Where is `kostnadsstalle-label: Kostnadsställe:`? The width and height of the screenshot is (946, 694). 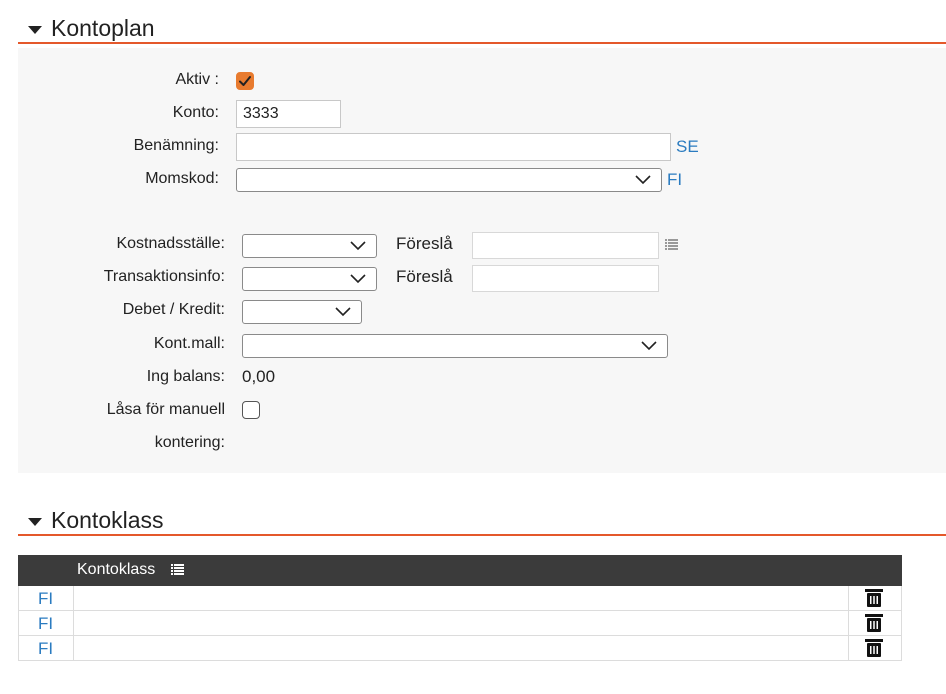
kostnadsstalle-label: Kostnadsställe: is located at coordinates (170, 243).